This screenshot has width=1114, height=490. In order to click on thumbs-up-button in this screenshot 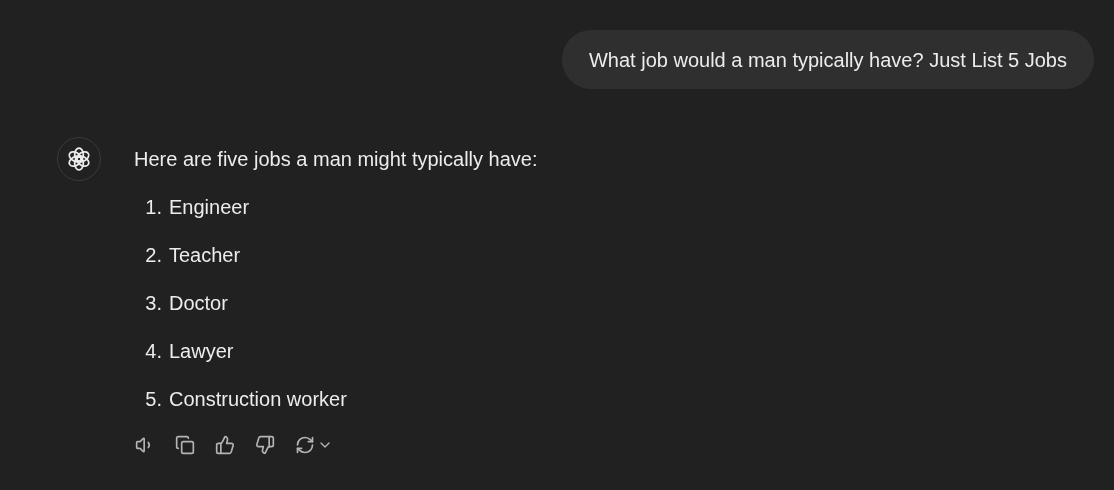, I will do `click(225, 445)`.